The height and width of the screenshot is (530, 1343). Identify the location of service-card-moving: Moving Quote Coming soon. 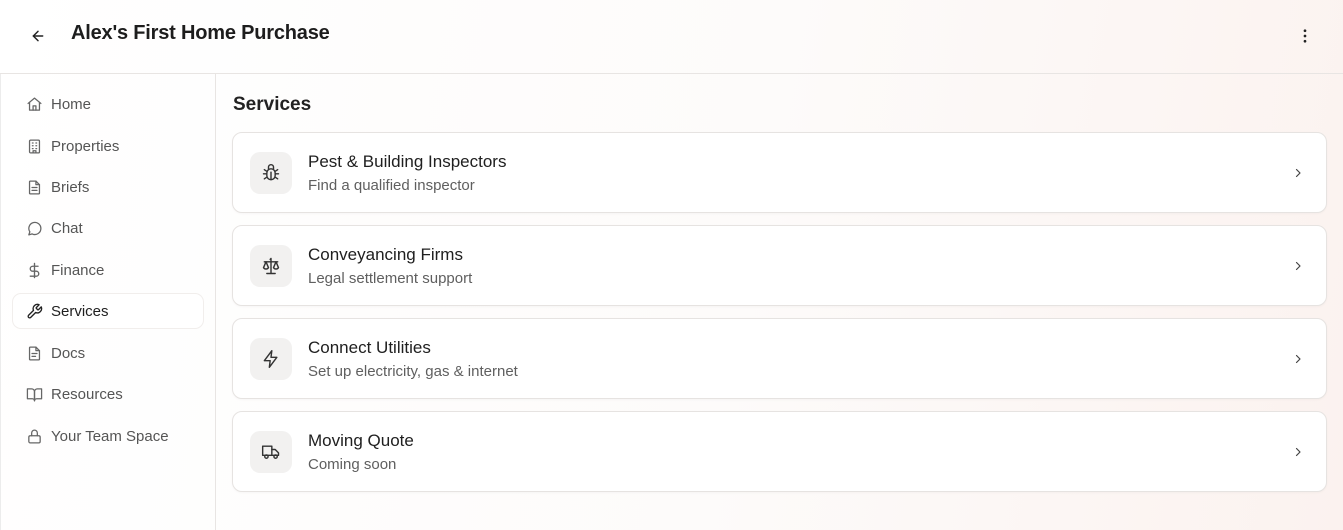
(779, 451).